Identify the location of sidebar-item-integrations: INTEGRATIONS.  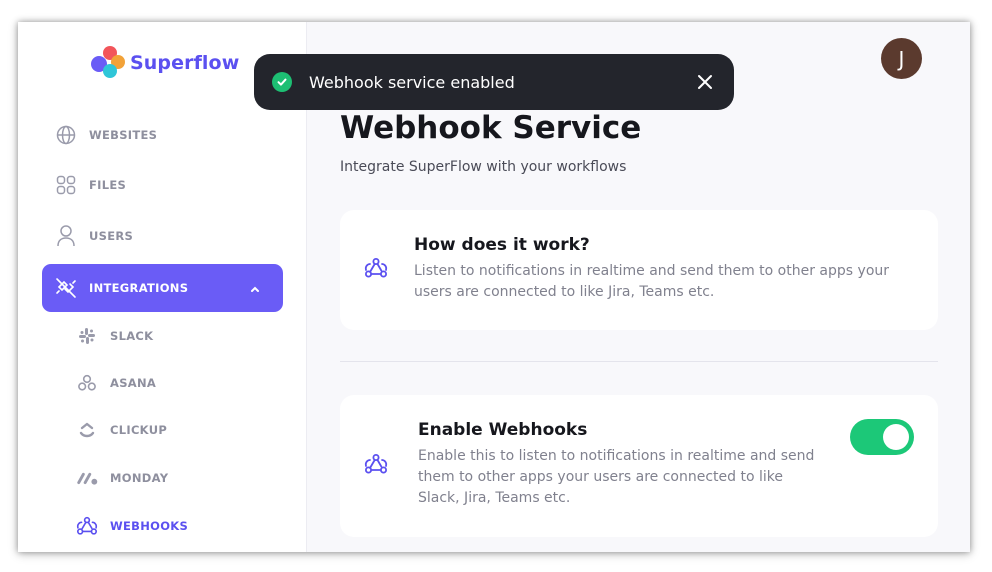
(162, 288).